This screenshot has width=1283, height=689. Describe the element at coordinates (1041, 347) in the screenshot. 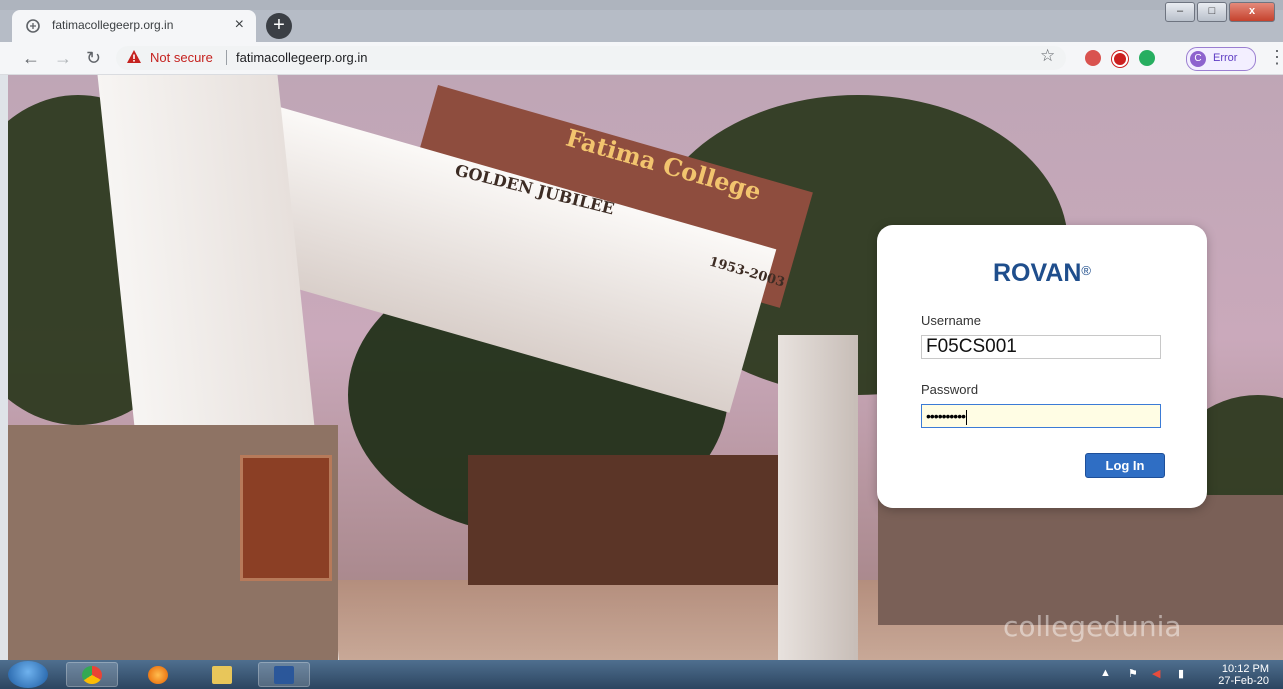

I see `username-input: F05CS001` at that location.